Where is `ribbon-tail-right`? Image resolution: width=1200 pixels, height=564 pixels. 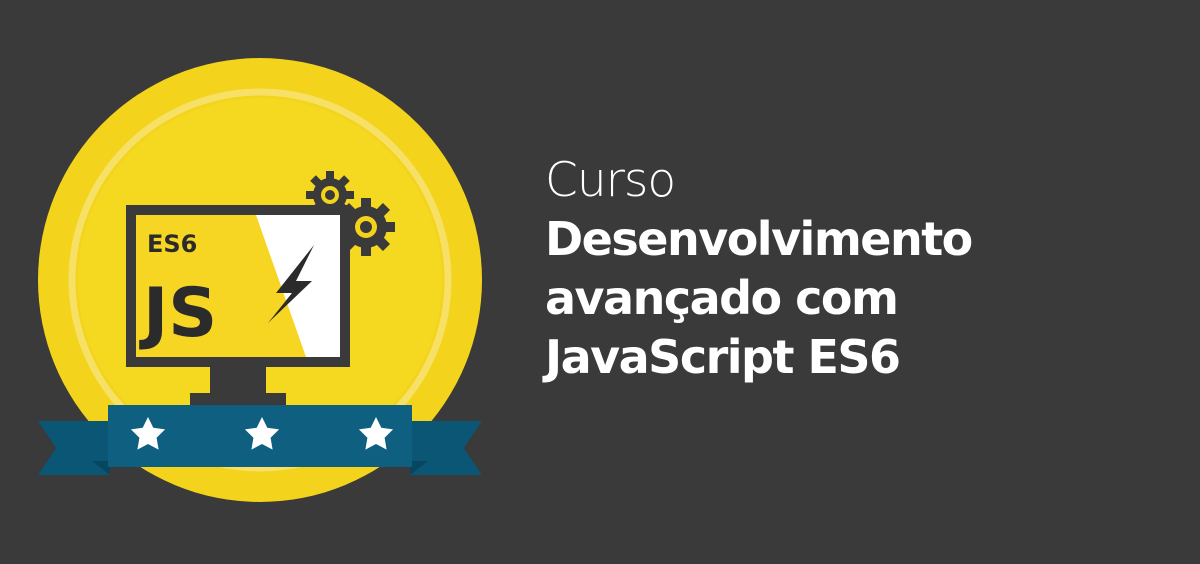
ribbon-tail-right is located at coordinates (446, 448).